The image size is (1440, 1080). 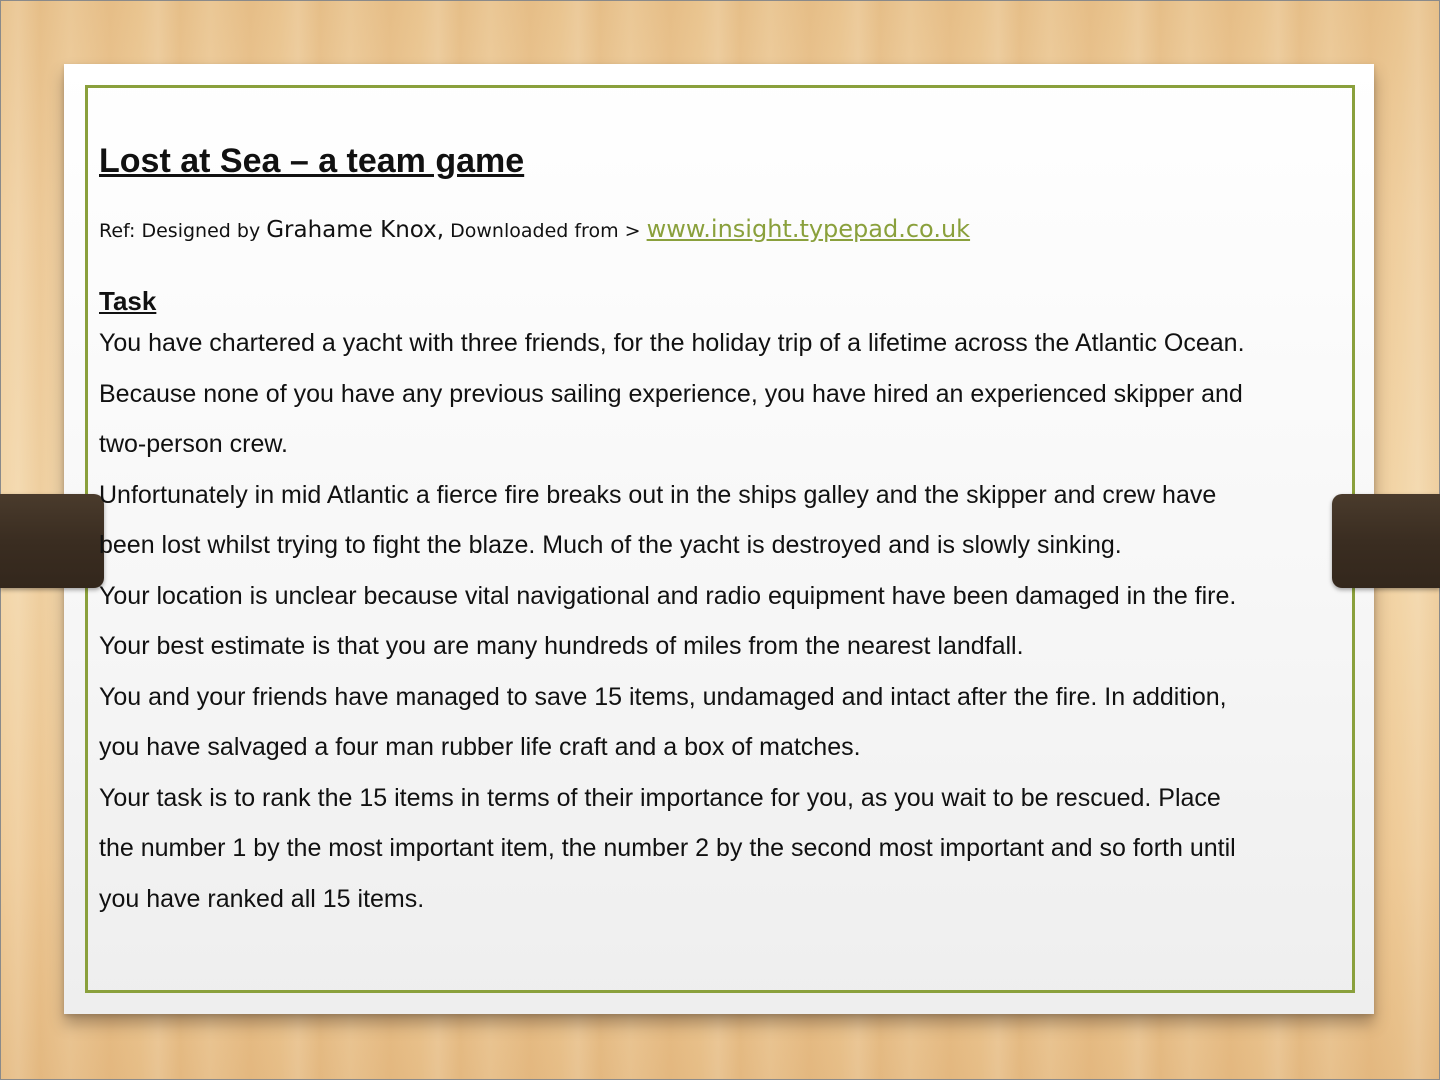 What do you see at coordinates (808, 229) in the screenshot?
I see `source-link: www.insight.typepad.co.uk` at bounding box center [808, 229].